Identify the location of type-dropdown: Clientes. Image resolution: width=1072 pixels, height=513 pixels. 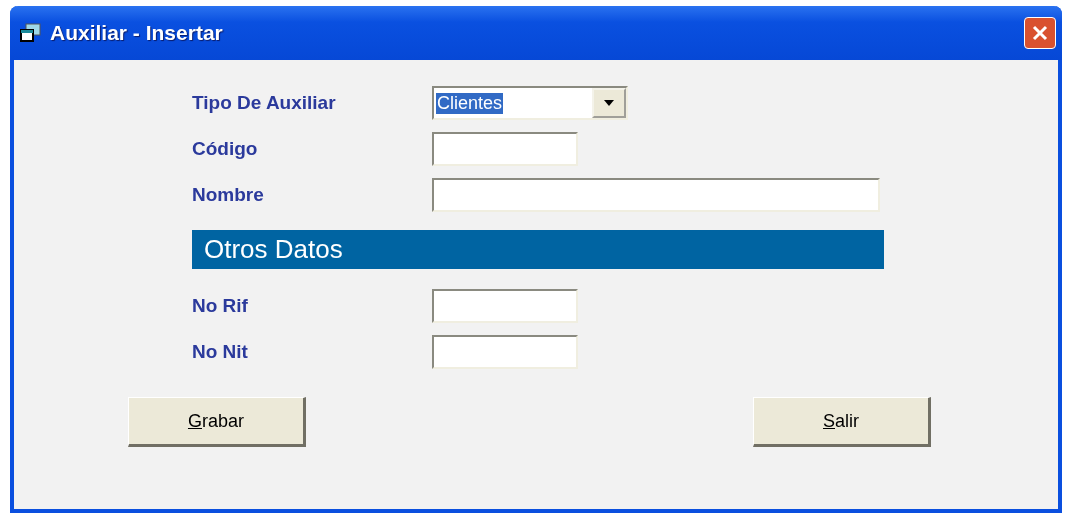
(530, 103).